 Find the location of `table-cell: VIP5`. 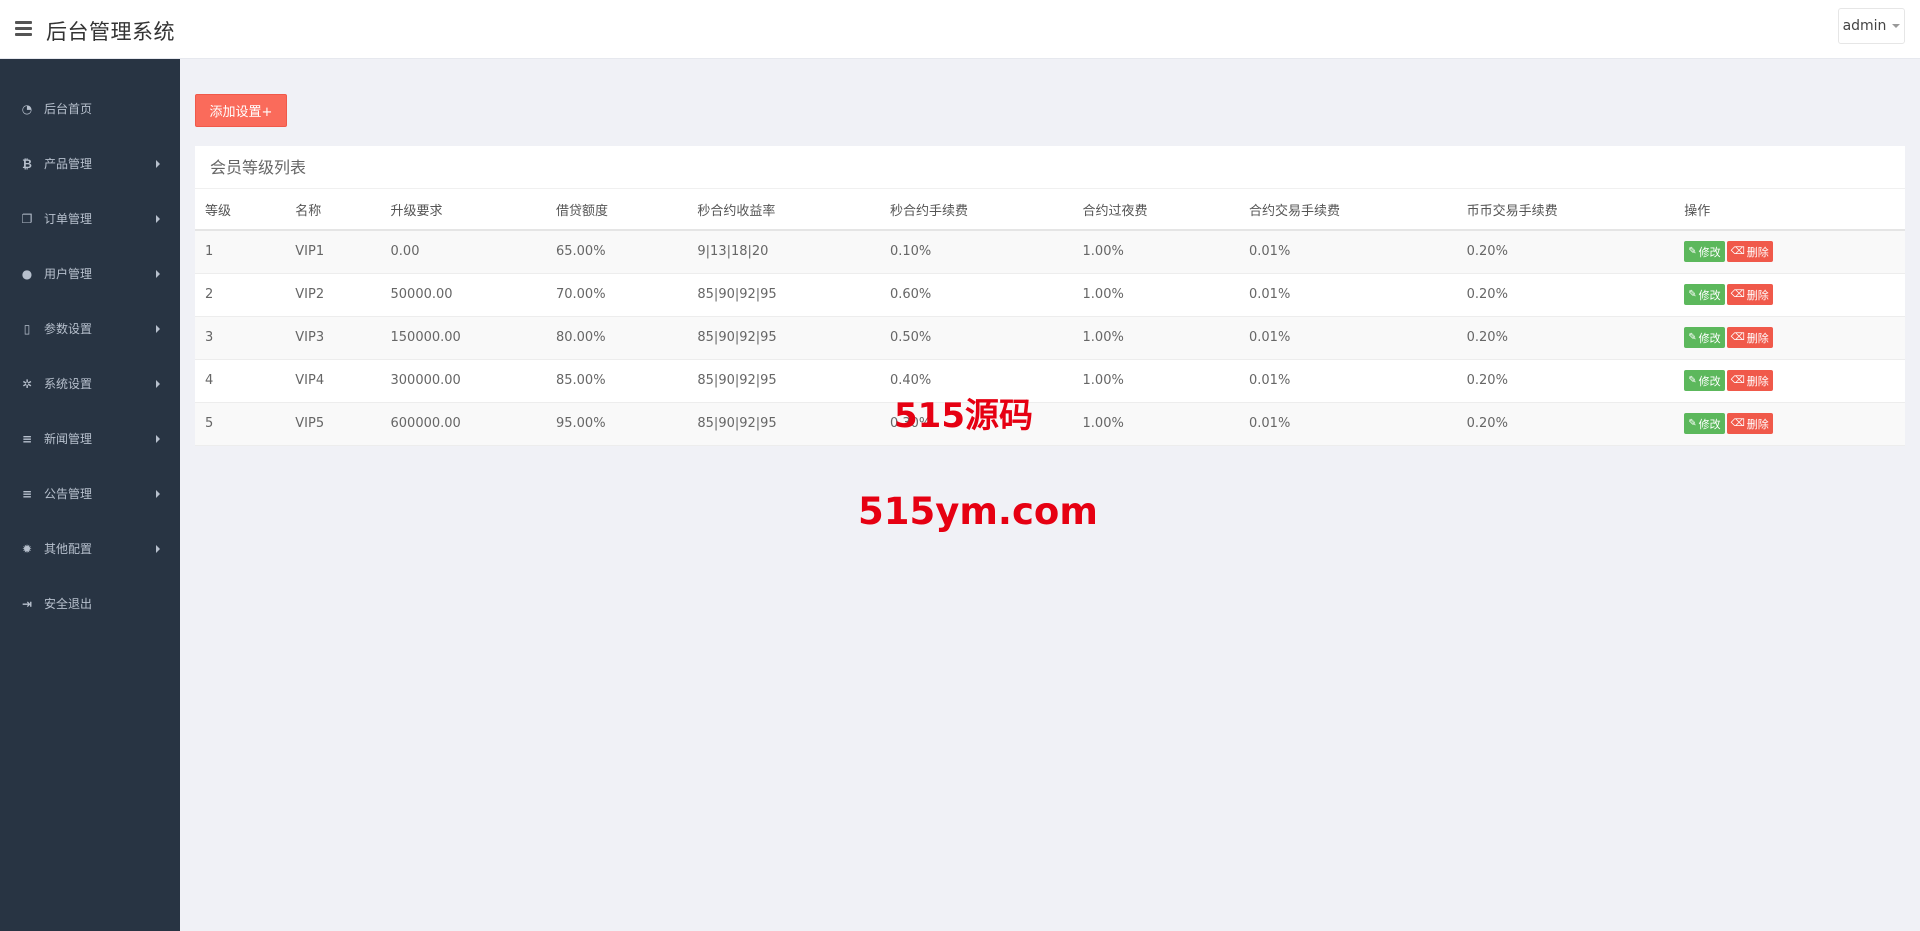

table-cell: VIP5 is located at coordinates (333, 424).